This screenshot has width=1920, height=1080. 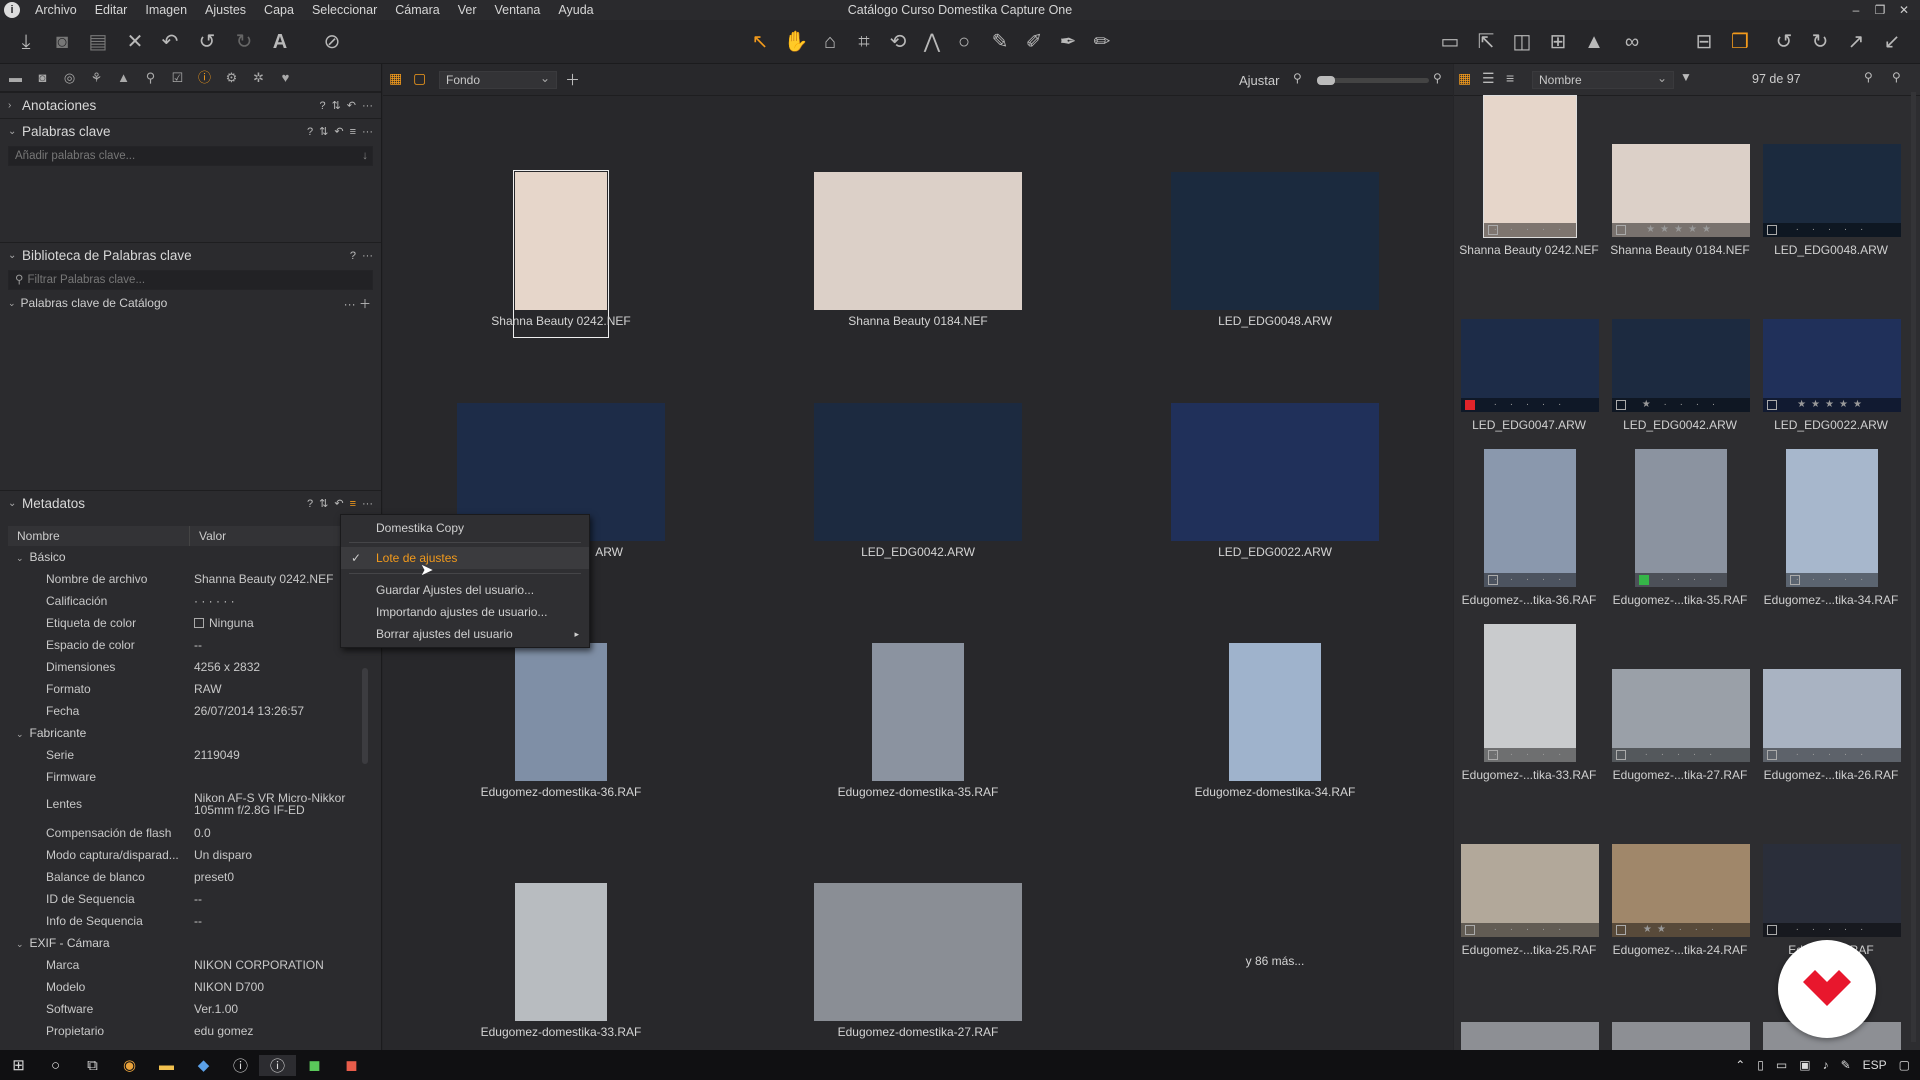 I want to click on close-icon: ✕, so click(x=1904, y=10).